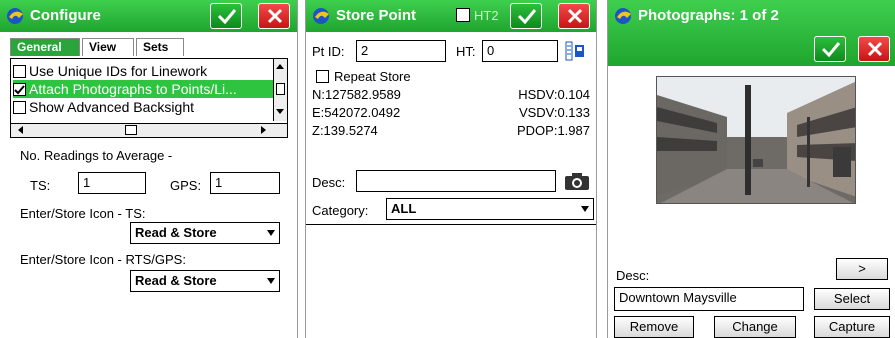  I want to click on icon-ts-select: Read & Store, so click(205, 233).